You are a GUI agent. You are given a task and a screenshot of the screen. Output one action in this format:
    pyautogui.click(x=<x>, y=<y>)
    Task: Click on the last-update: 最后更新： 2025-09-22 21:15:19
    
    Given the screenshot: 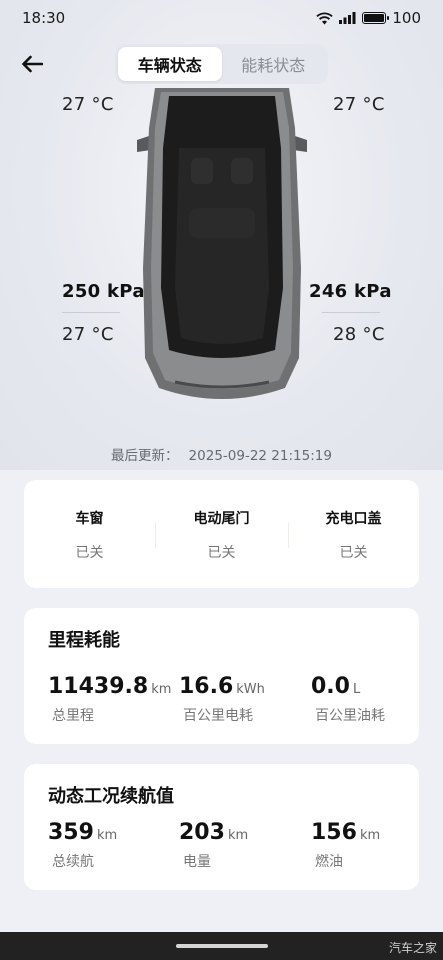 What is the action you would take?
    pyautogui.click(x=221, y=454)
    